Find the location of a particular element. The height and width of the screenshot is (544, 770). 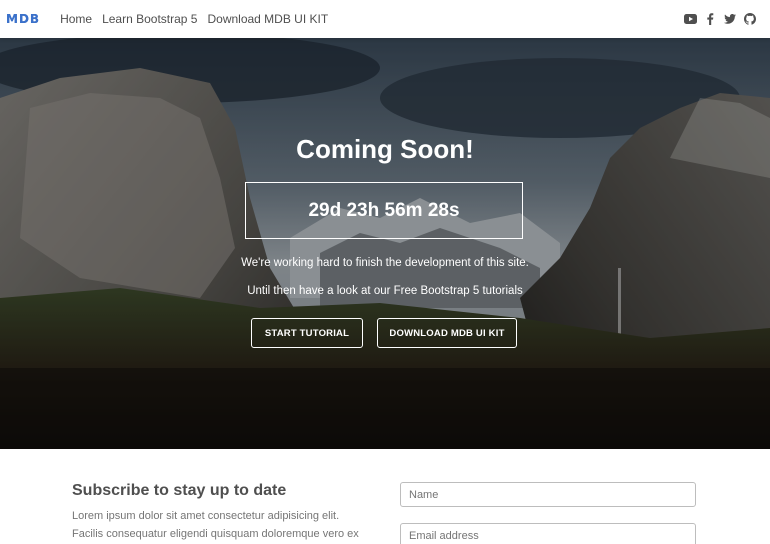

brand-text: MDB is located at coordinates (23, 19).